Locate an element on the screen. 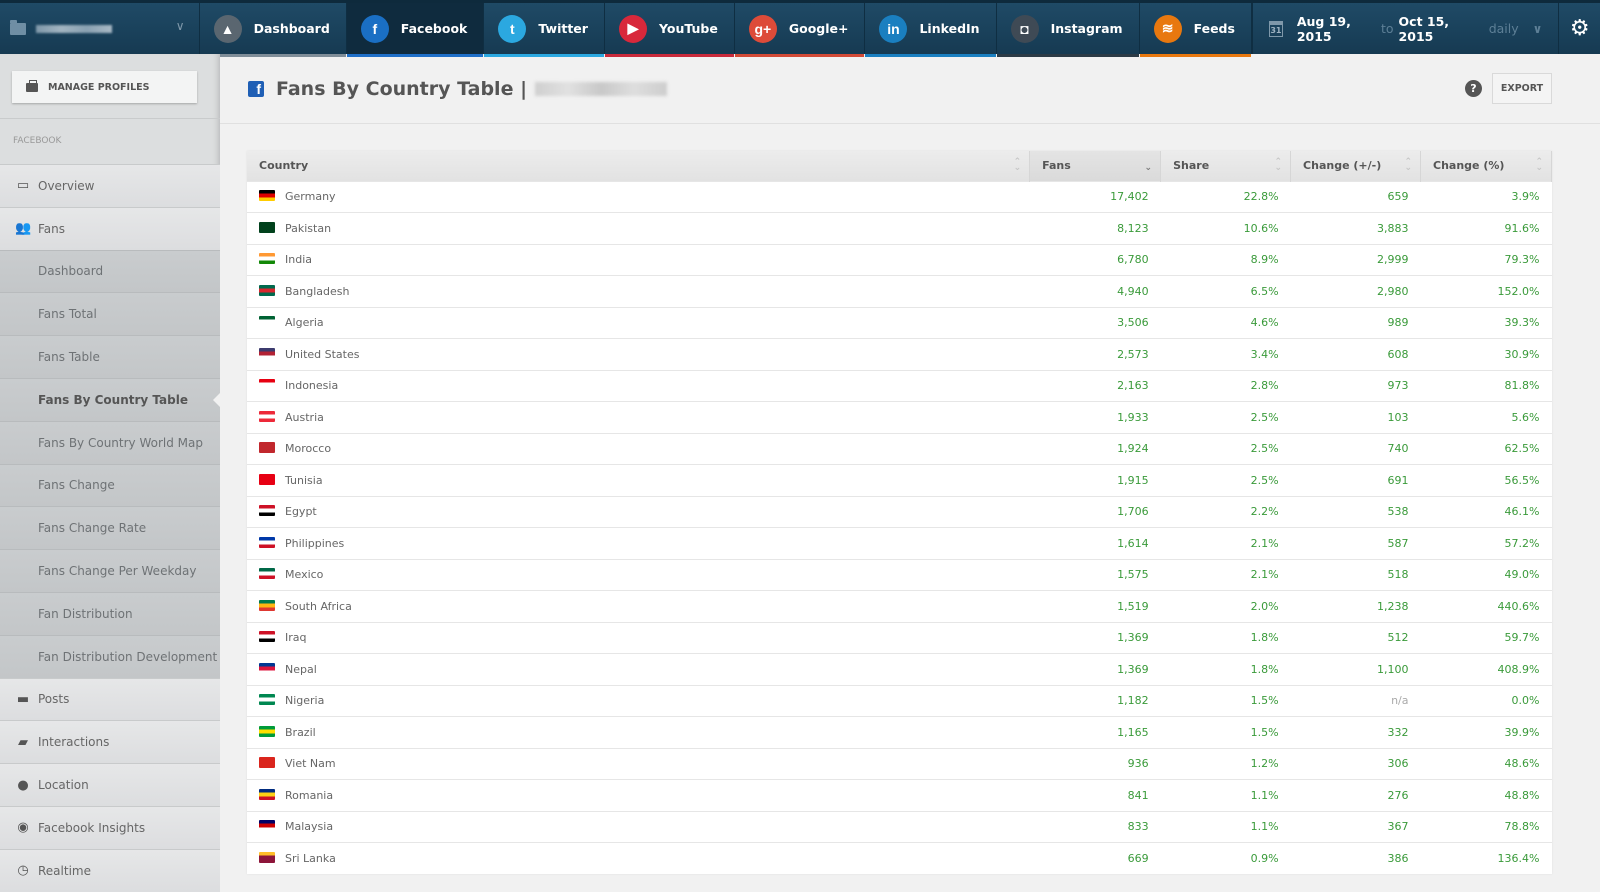 The image size is (1600, 892). country-cell: South Africa is located at coordinates (638, 606).